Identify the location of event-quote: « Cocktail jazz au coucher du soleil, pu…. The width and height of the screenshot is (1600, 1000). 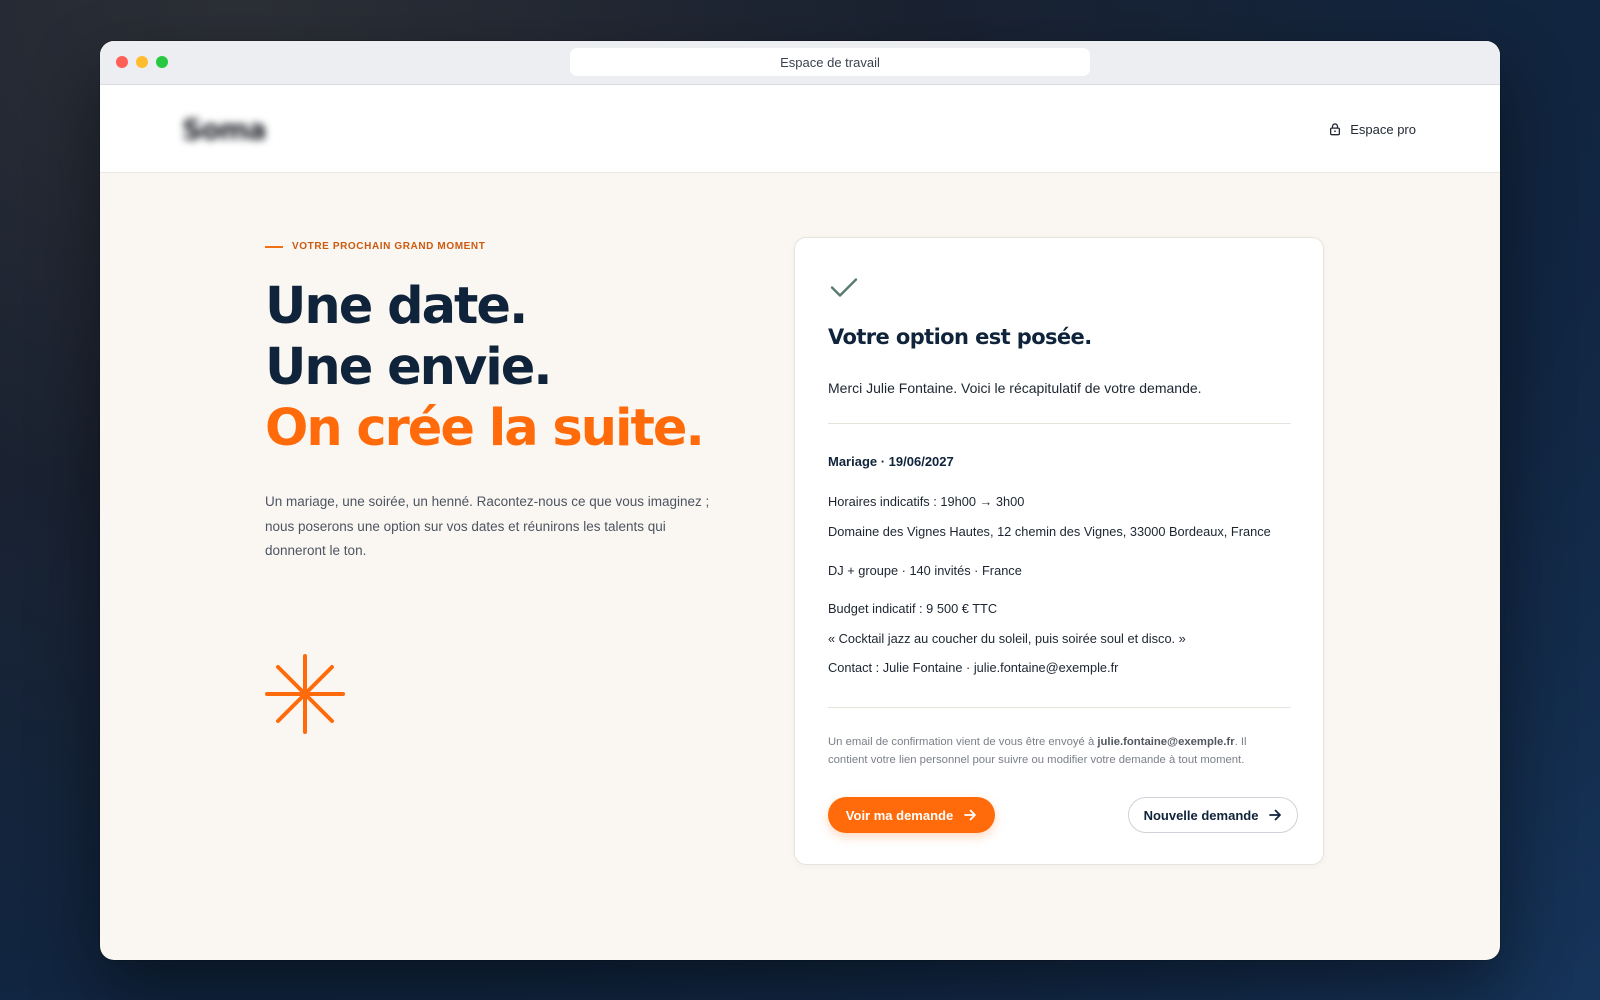
(1007, 638).